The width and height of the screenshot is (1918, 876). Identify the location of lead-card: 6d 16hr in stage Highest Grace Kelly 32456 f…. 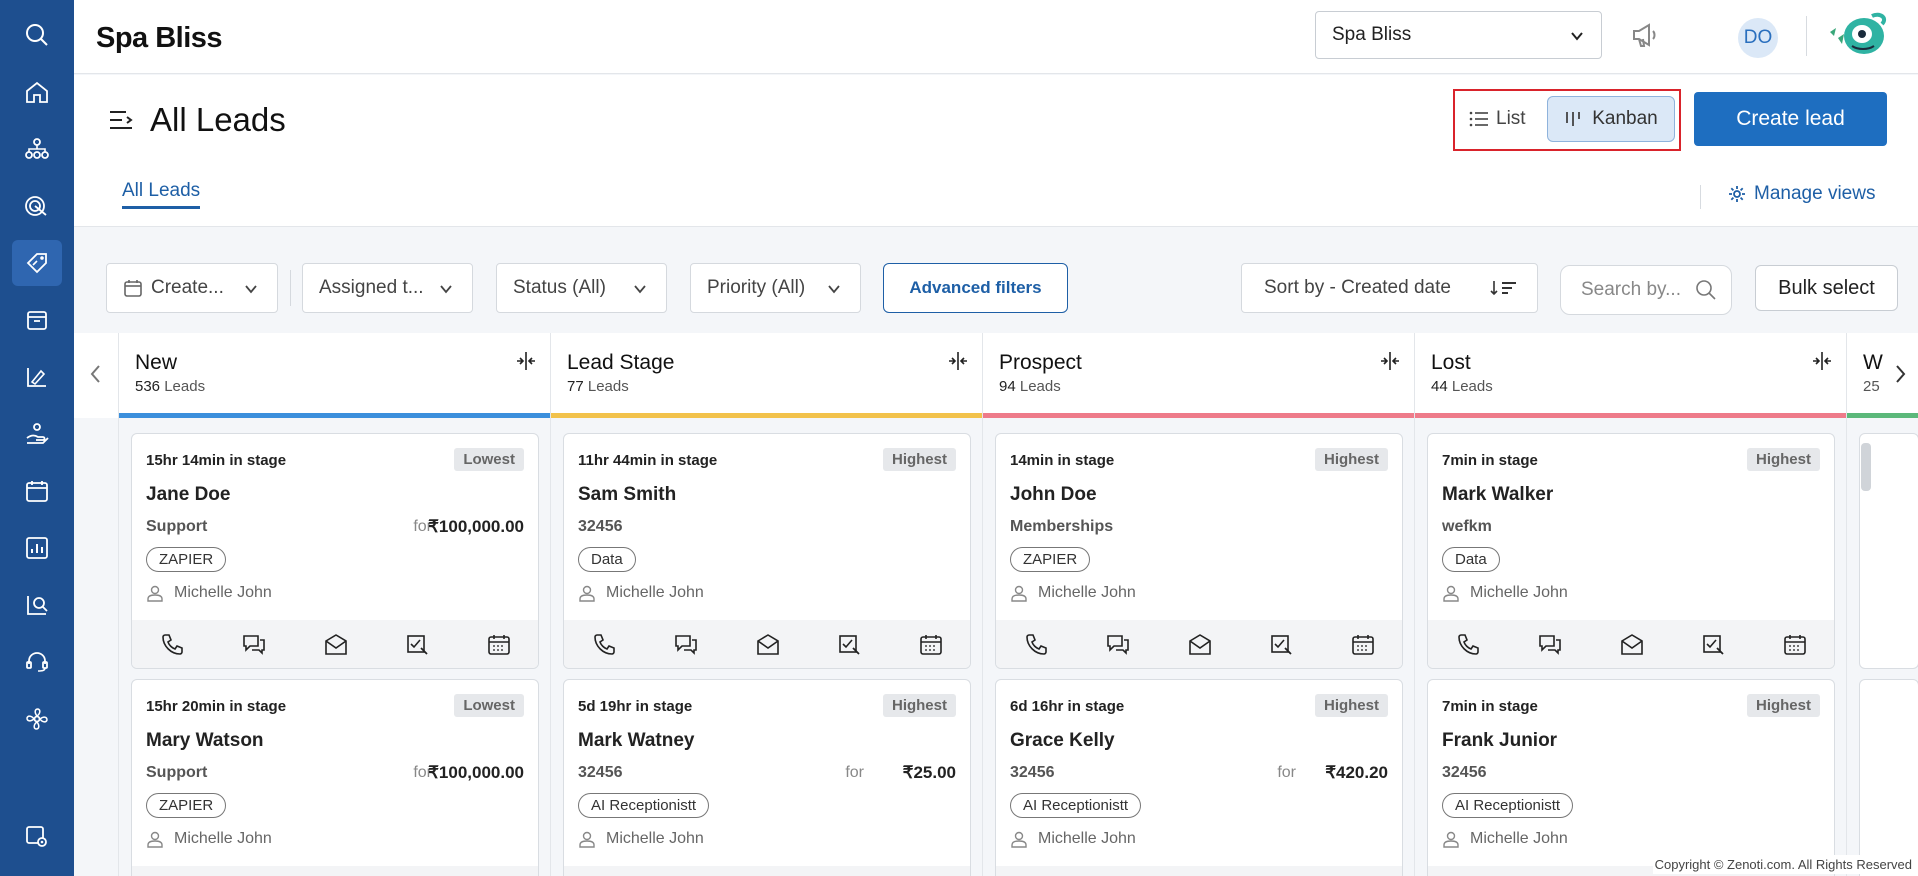
(1199, 777).